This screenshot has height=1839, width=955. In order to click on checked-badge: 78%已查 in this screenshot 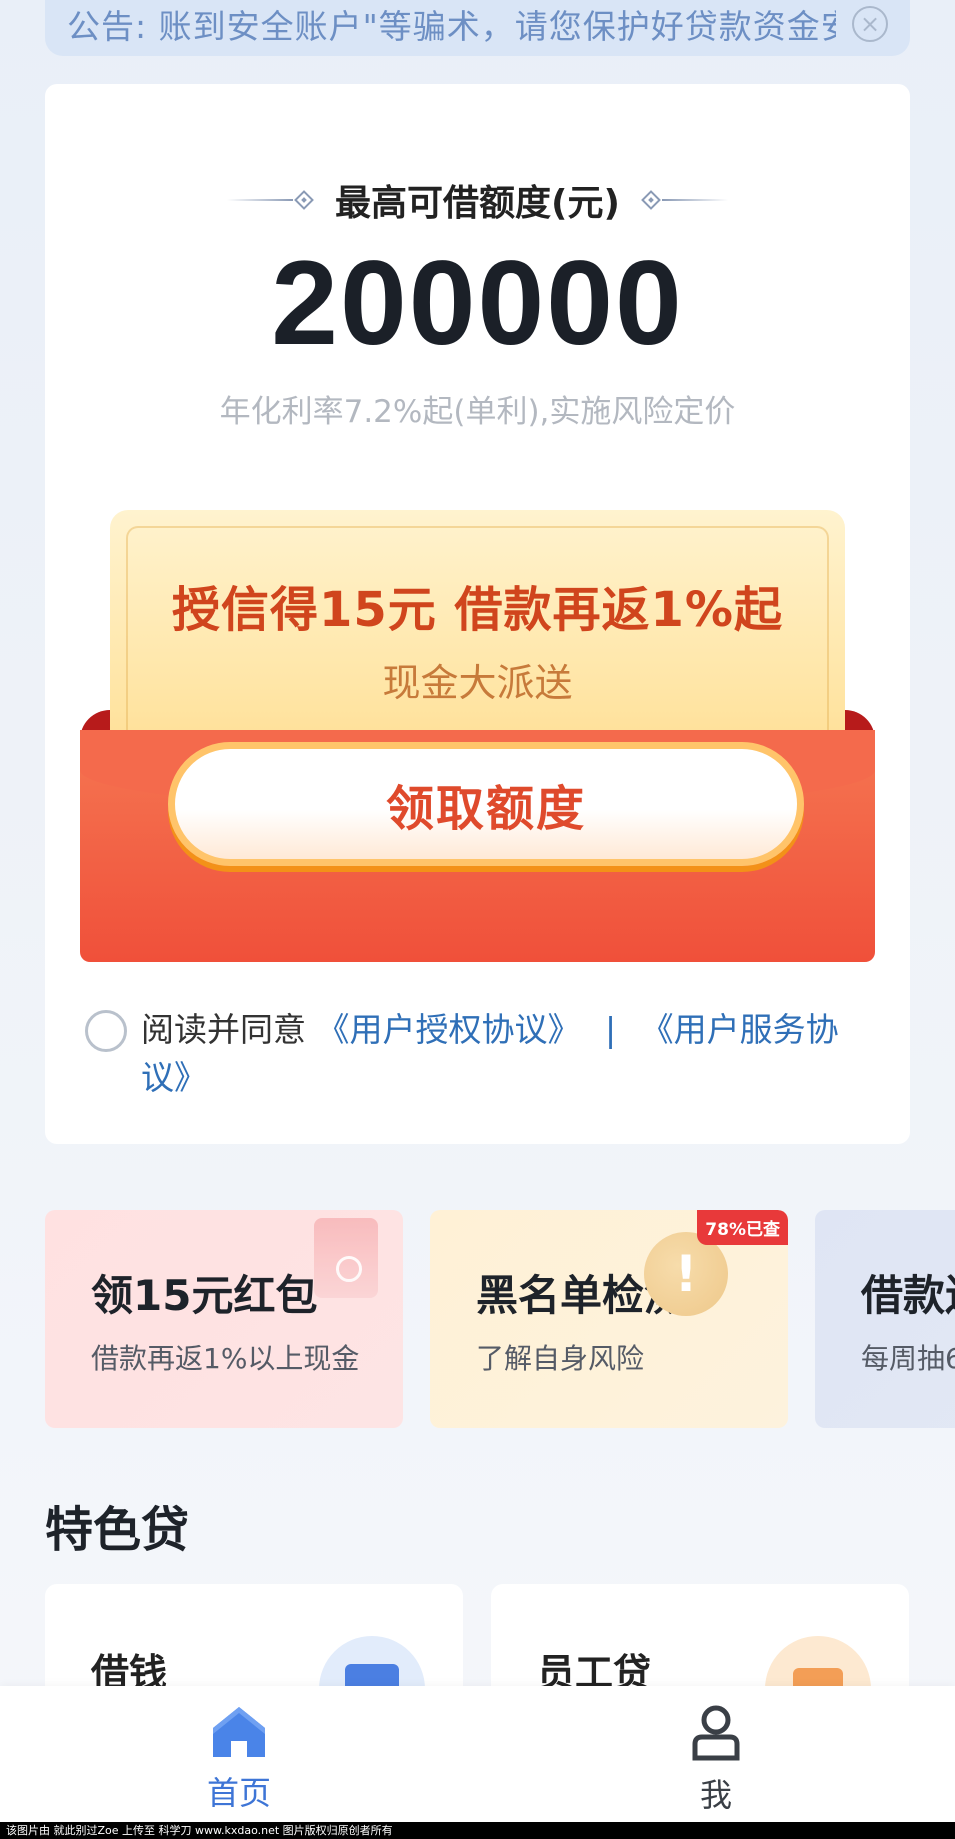, I will do `click(742, 1227)`.